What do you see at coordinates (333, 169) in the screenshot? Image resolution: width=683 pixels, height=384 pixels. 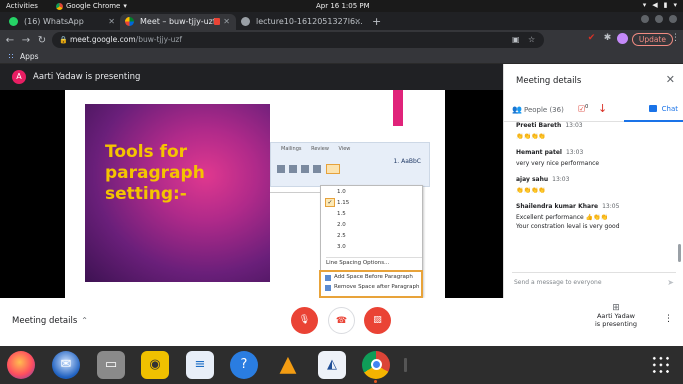 I see `line-spacing-button` at bounding box center [333, 169].